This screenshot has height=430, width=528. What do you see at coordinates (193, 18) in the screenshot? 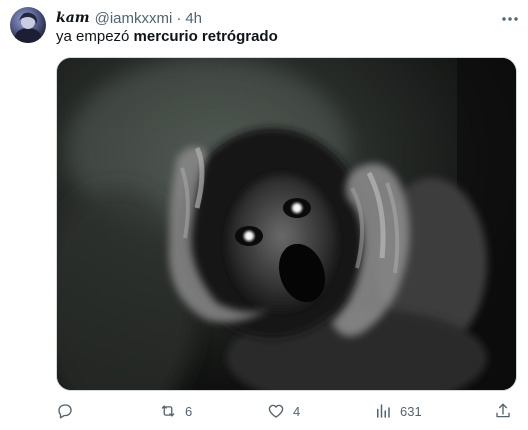
I see `tweet-timestamp: 4h` at bounding box center [193, 18].